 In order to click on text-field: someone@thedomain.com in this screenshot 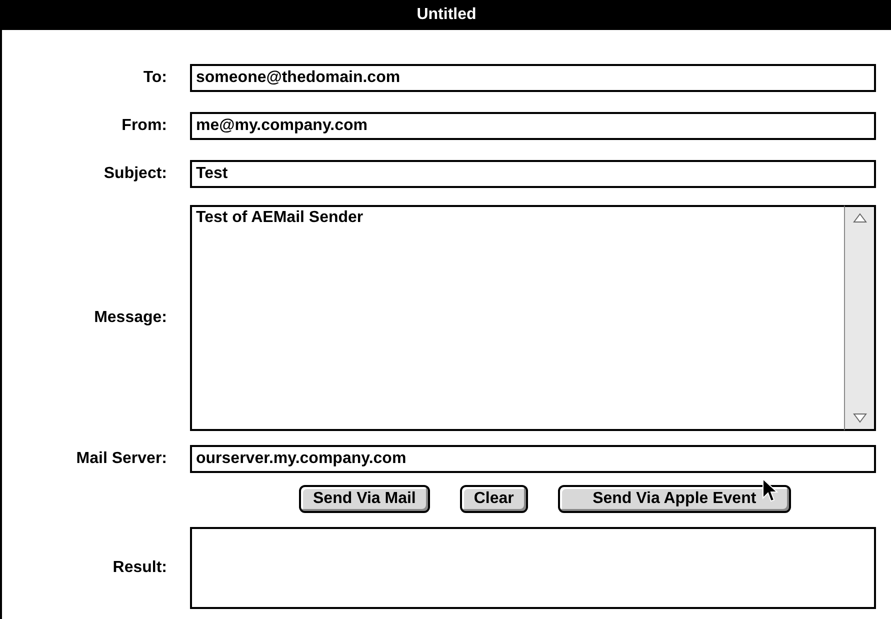, I will do `click(533, 78)`.